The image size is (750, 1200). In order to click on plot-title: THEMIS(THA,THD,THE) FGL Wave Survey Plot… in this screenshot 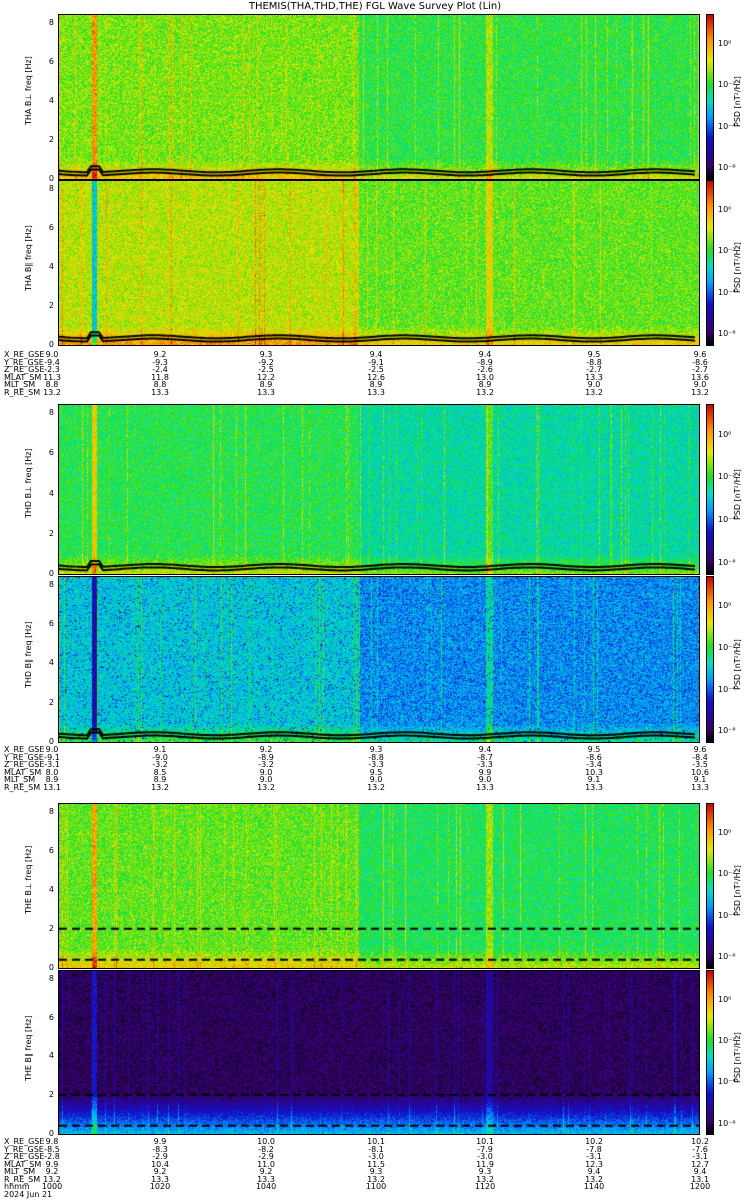, I will do `click(375, 6)`.